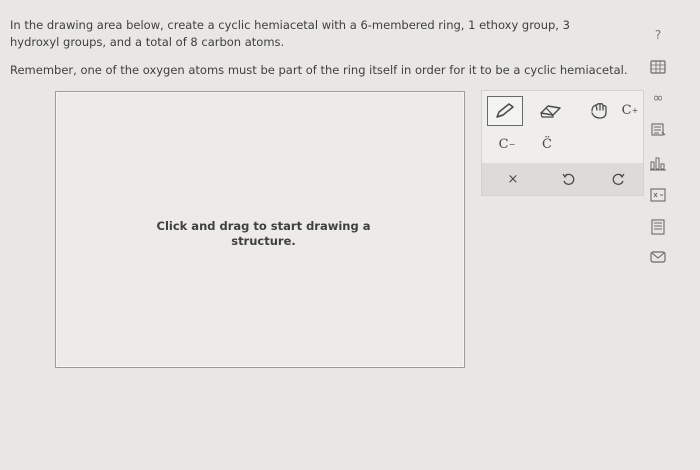 The image size is (700, 470). What do you see at coordinates (658, 98) in the screenshot?
I see `infinity-icon: ∞` at bounding box center [658, 98].